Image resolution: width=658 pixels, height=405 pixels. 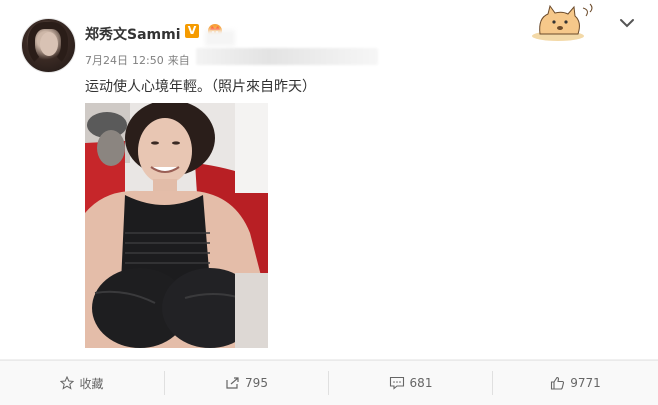 What do you see at coordinates (396, 383) in the screenshot?
I see `comment-bubble-icon` at bounding box center [396, 383].